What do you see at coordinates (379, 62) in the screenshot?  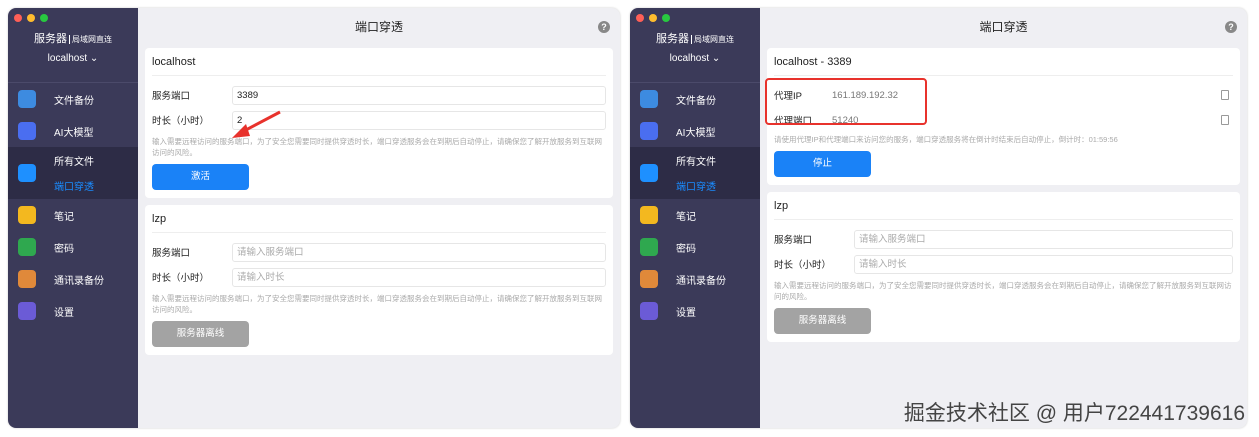 I see `card-title: localhost` at bounding box center [379, 62].